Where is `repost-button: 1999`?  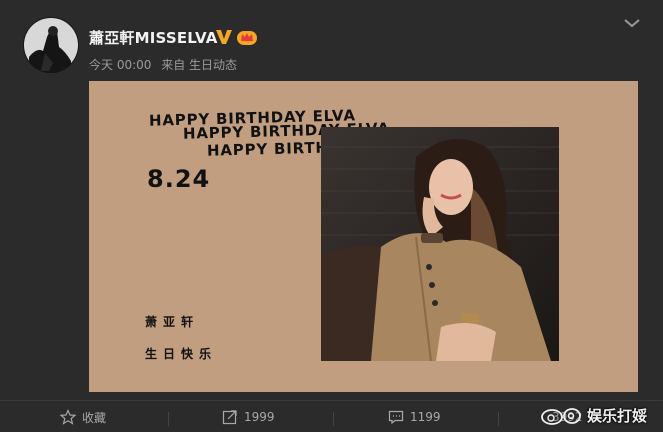 repost-button: 1999 is located at coordinates (248, 416).